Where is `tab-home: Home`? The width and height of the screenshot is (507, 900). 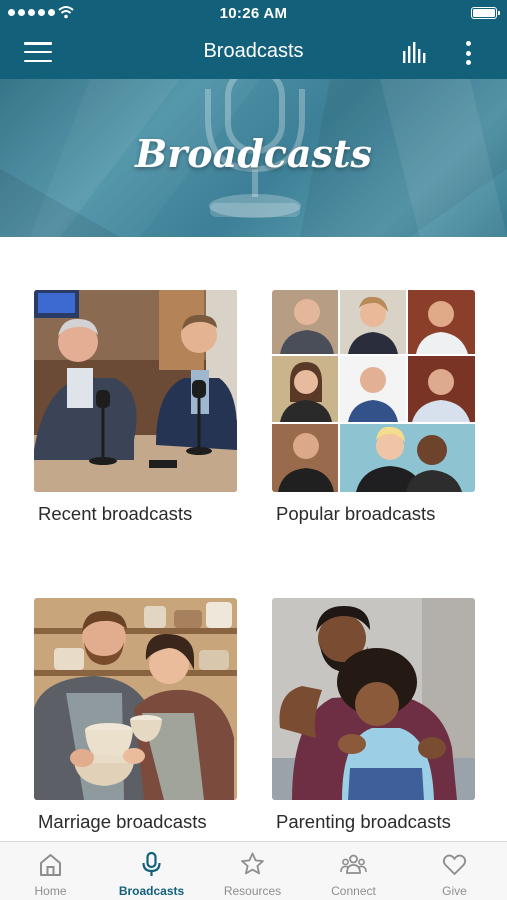
tab-home: Home is located at coordinates (50, 871).